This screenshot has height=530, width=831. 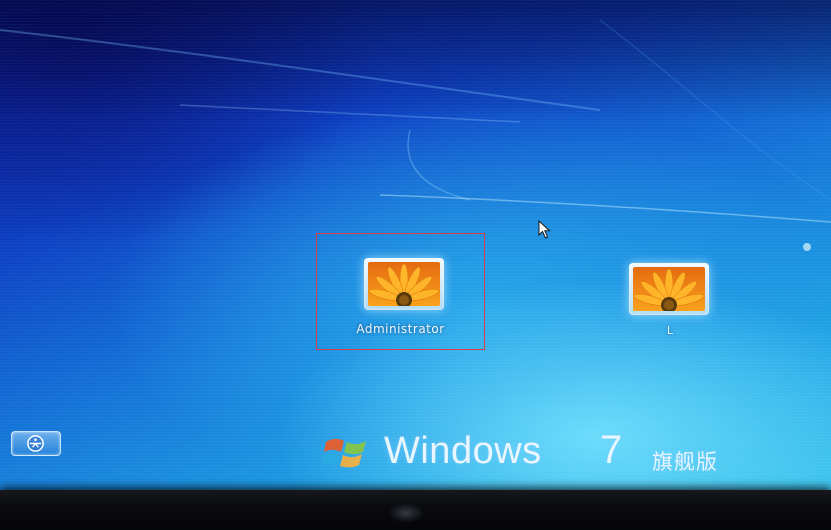 I want to click on ease-of-access-button, so click(x=36, y=443).